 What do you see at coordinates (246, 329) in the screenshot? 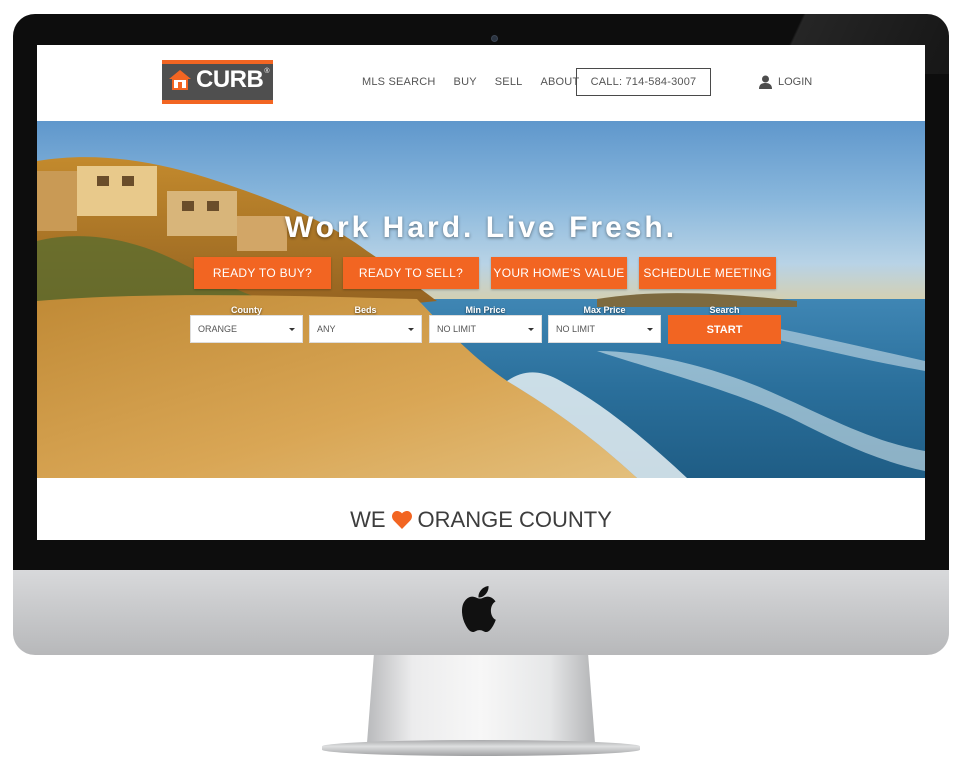
I see `county-select: ORANGE` at bounding box center [246, 329].